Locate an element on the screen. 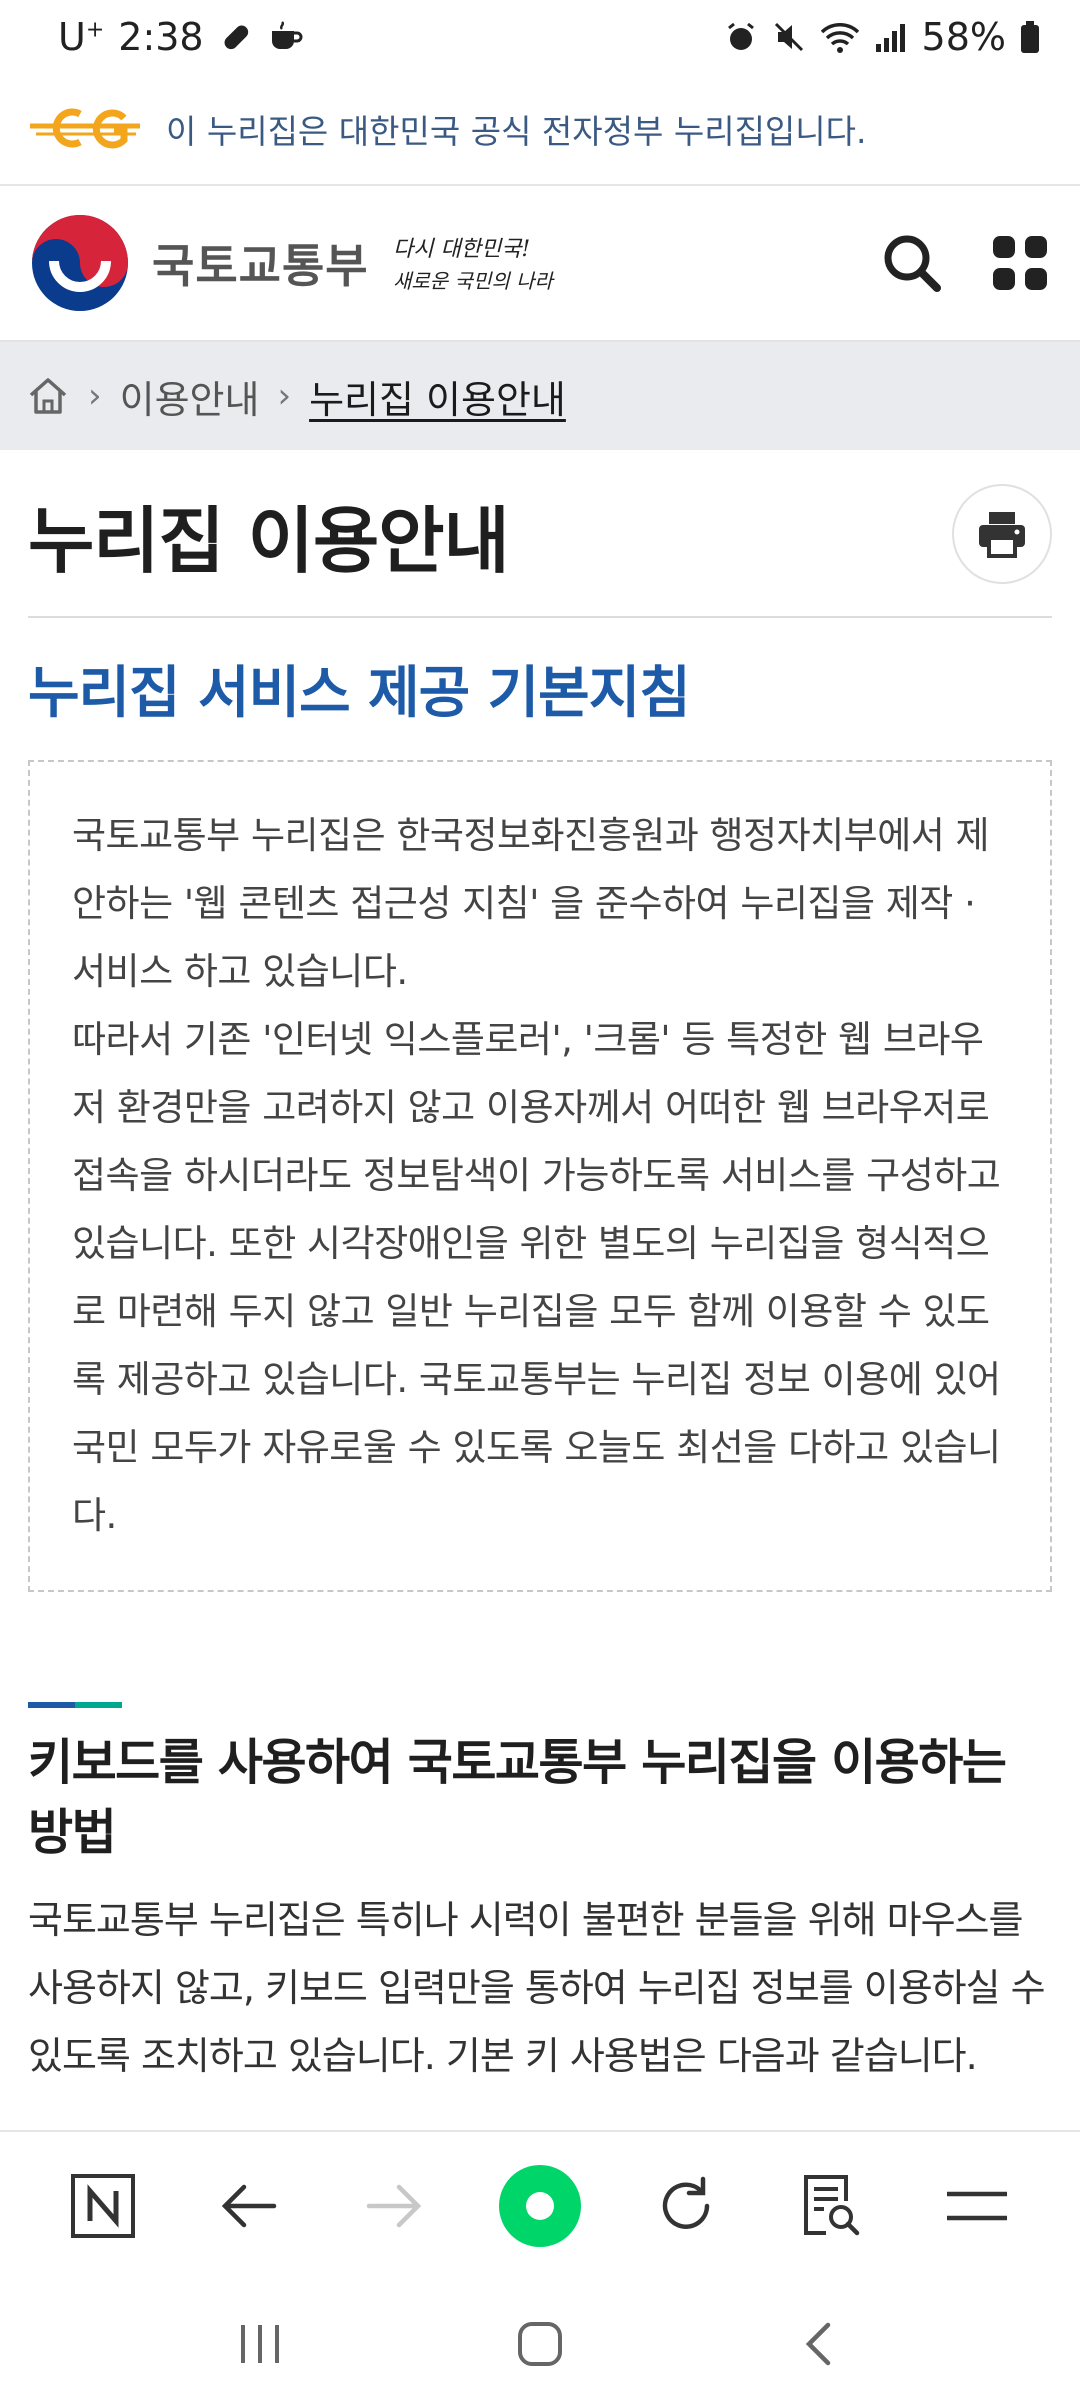  header-actions is located at coordinates (966, 263).